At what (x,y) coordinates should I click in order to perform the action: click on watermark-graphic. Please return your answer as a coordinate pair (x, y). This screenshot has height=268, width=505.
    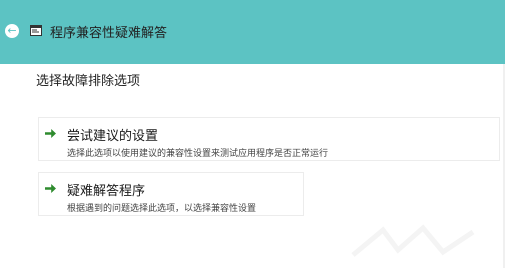
    Looking at the image, I should click on (413, 240).